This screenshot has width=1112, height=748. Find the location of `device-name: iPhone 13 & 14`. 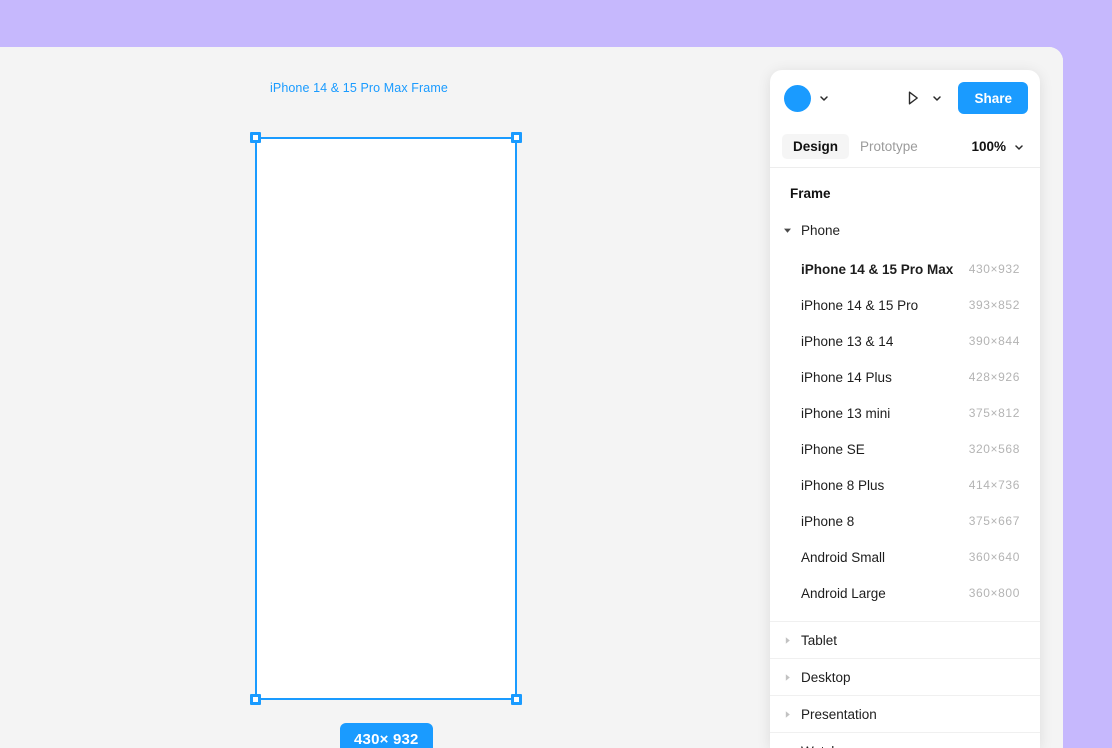

device-name: iPhone 13 & 14 is located at coordinates (847, 341).